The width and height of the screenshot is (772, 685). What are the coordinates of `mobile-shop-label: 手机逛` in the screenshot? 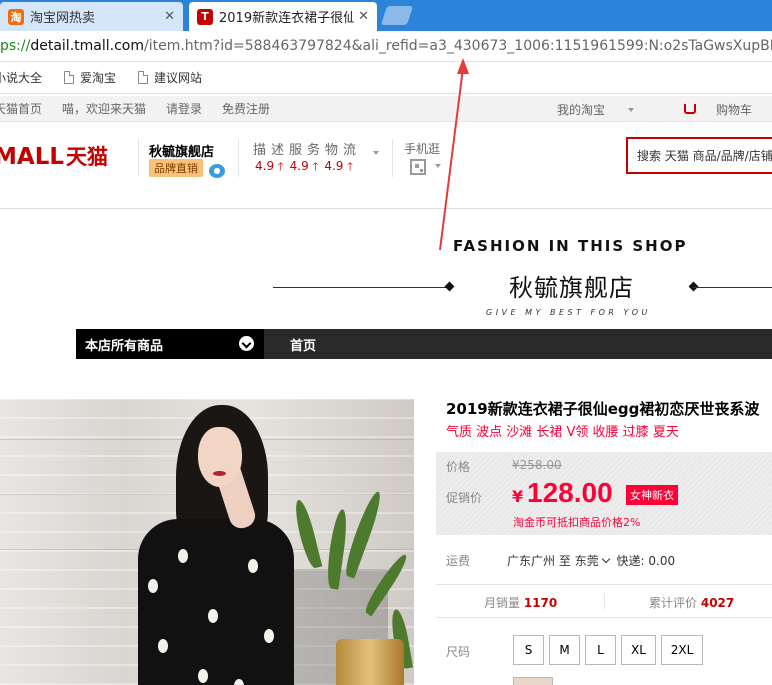 It's located at (422, 148).